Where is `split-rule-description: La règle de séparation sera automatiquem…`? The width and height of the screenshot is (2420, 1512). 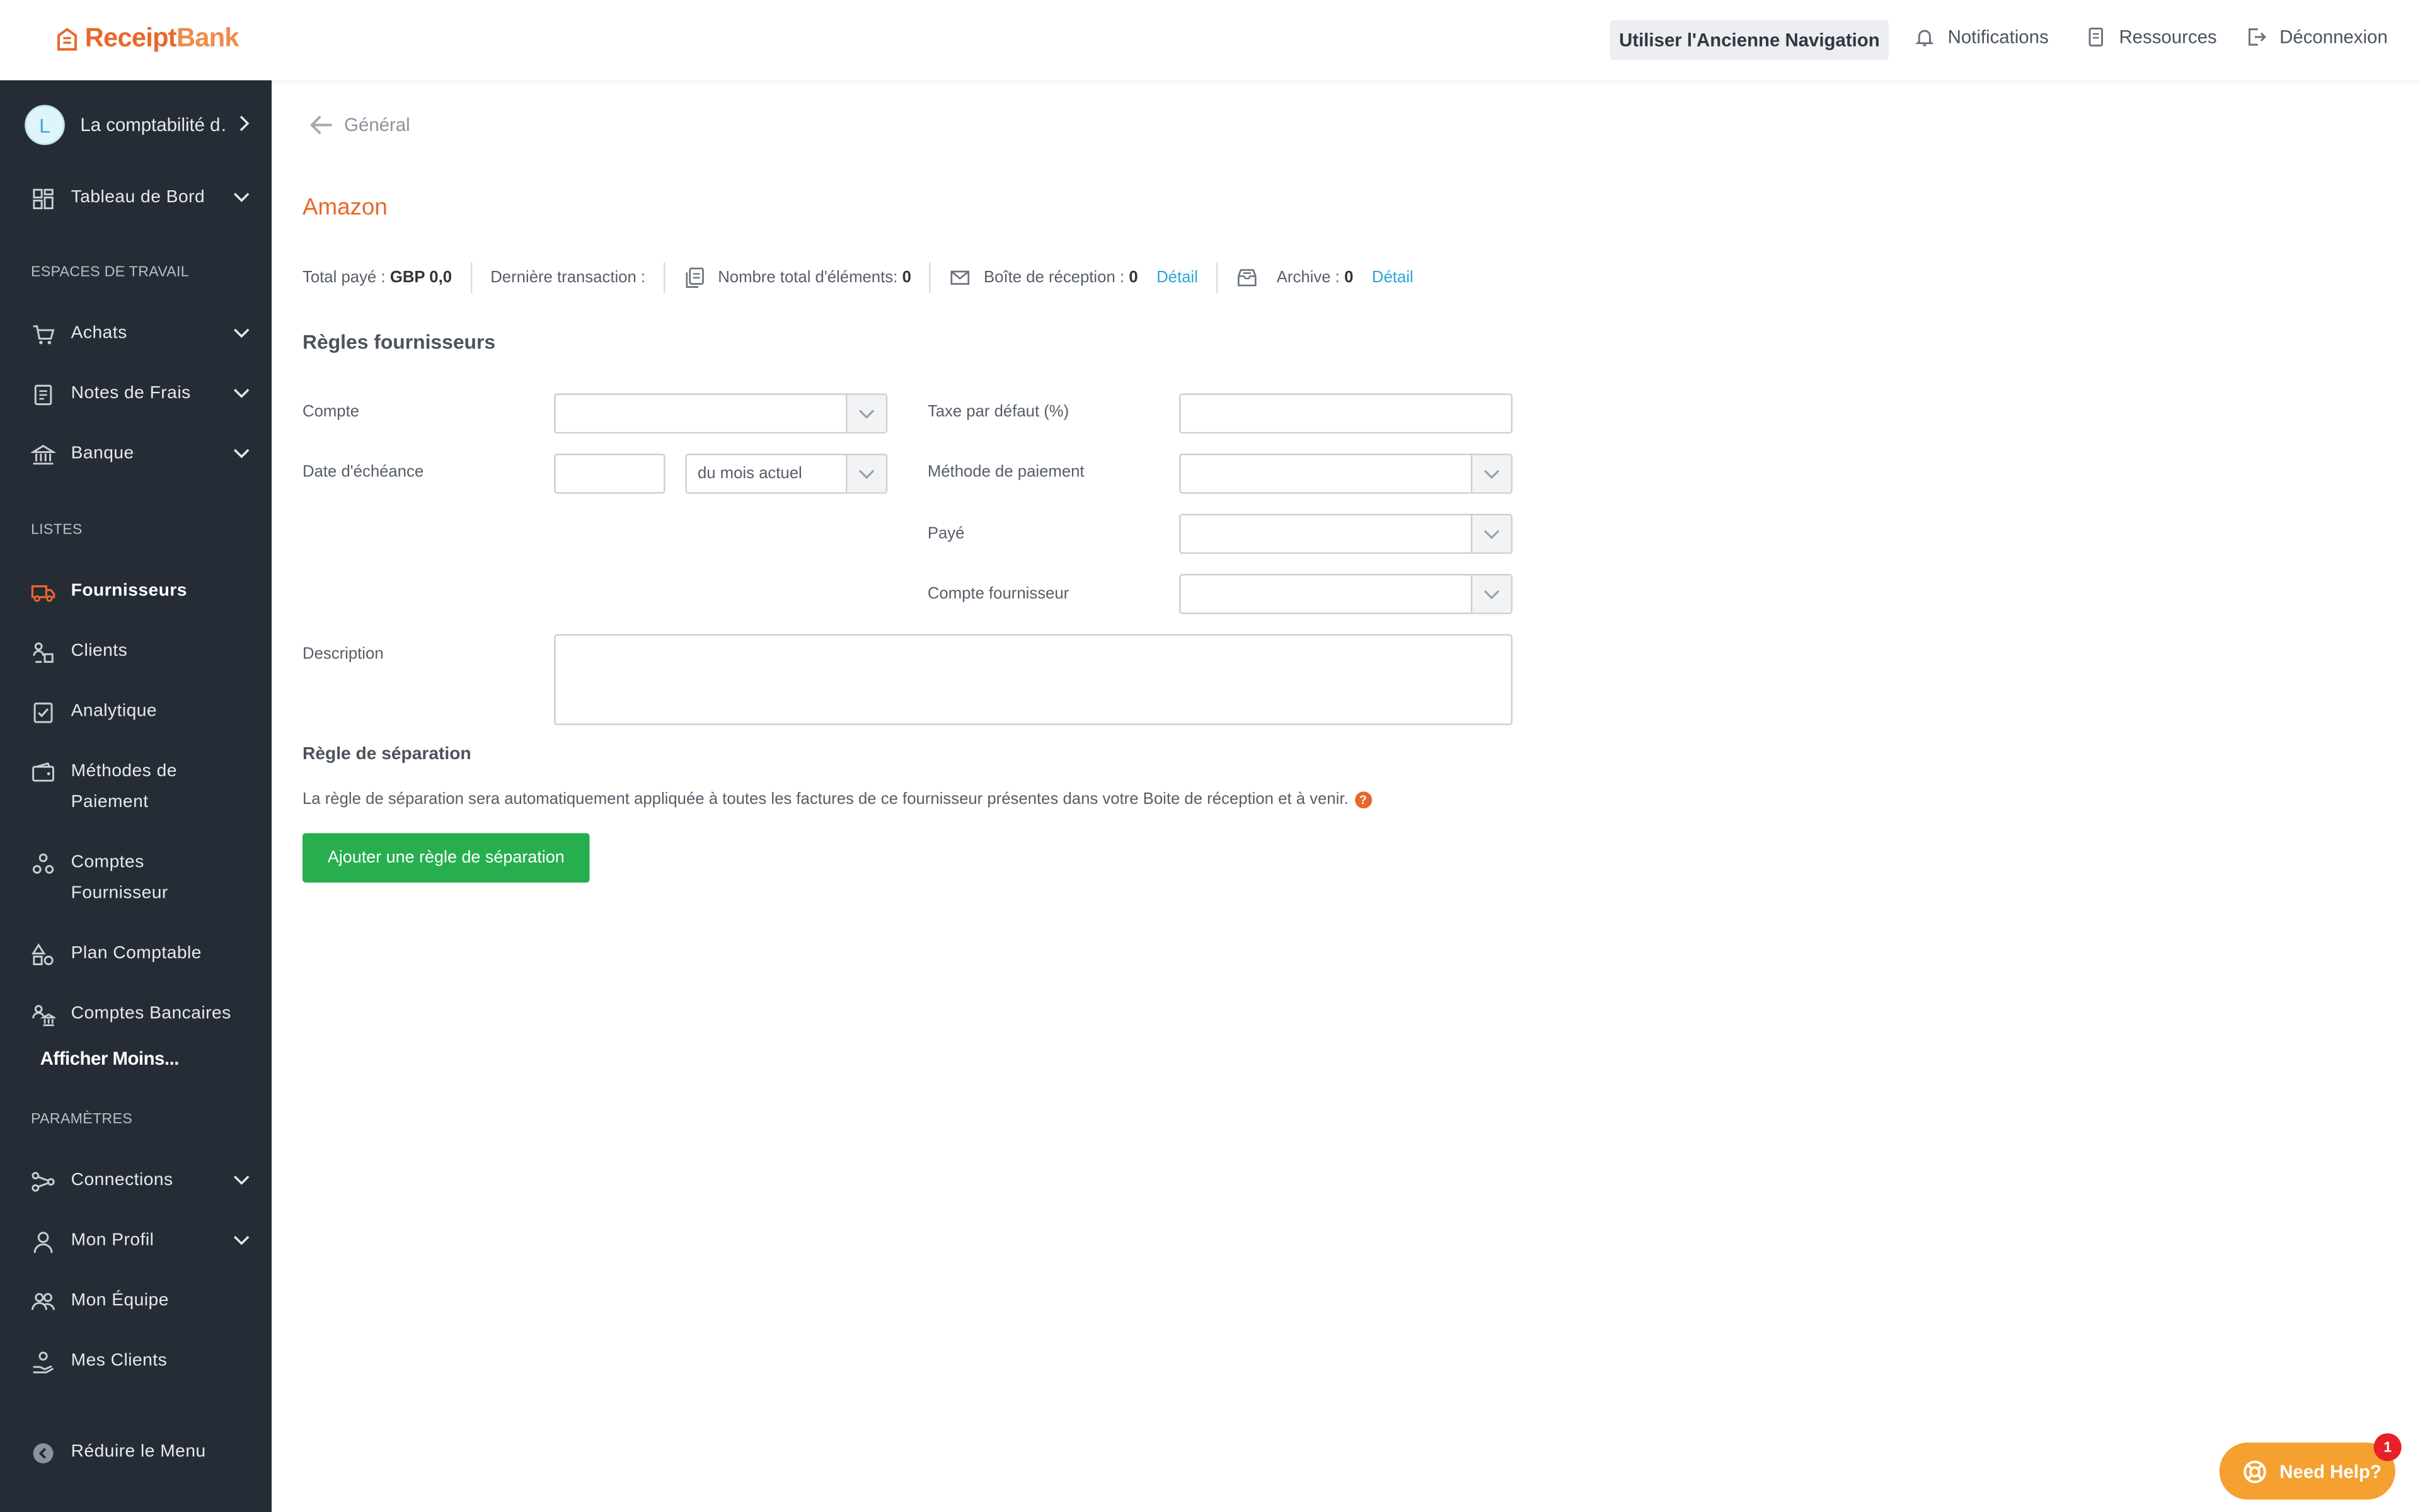
split-rule-description: La règle de séparation sera automatiquem… is located at coordinates (837, 799).